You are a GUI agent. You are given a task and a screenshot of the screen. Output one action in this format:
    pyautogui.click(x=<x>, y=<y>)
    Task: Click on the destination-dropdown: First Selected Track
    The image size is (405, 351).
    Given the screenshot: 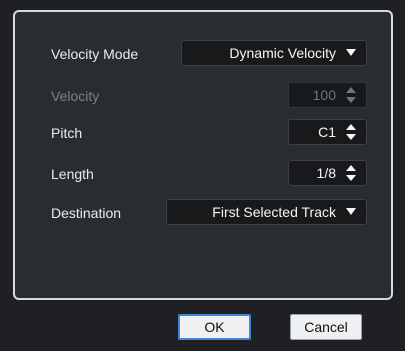 What is the action you would take?
    pyautogui.click(x=266, y=212)
    